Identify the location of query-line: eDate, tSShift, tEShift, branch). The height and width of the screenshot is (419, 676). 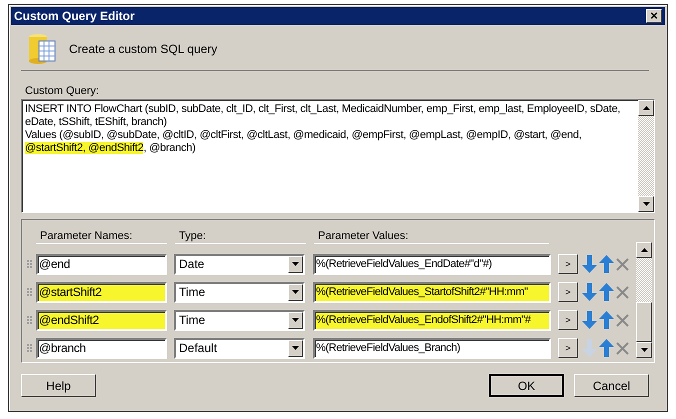
(96, 122).